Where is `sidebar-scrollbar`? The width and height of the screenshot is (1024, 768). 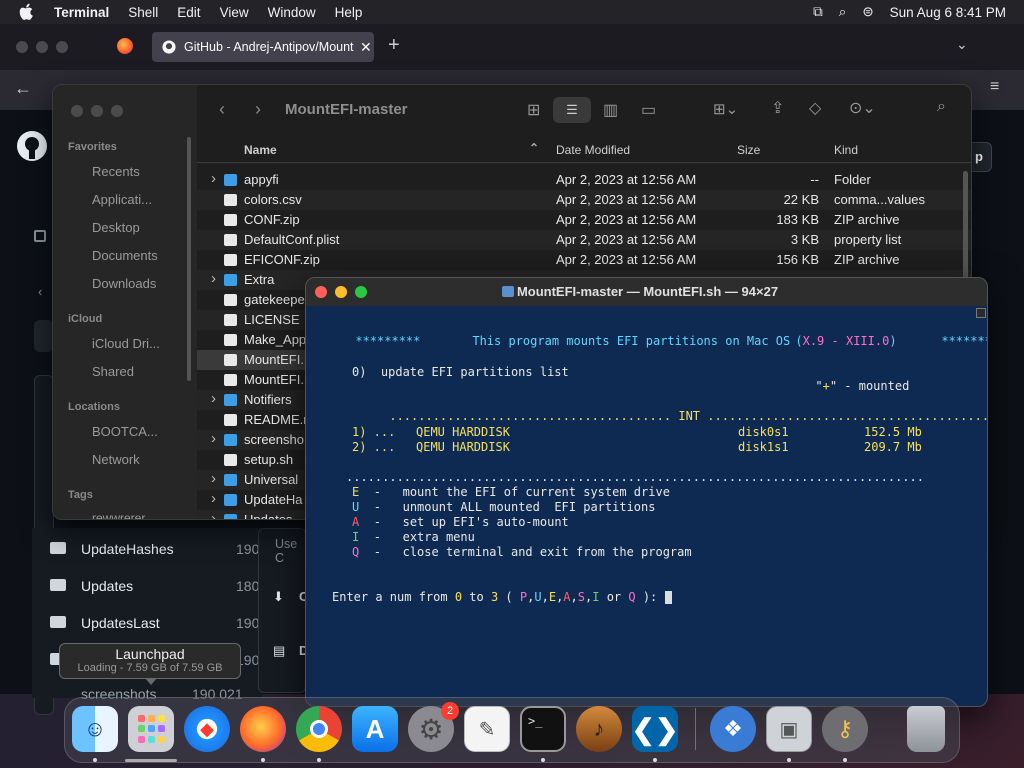
sidebar-scrollbar is located at coordinates (189, 259).